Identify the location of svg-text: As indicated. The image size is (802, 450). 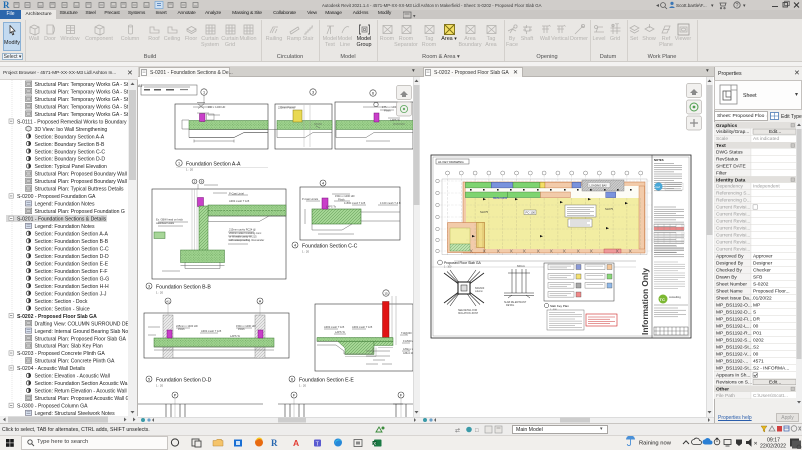
(766, 139).